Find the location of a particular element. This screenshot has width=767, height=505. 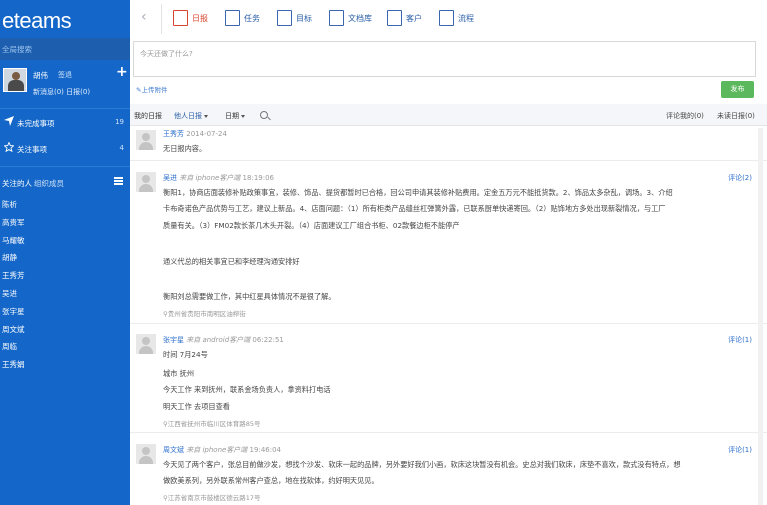

person-item: 王秀芳 is located at coordinates (65, 276).